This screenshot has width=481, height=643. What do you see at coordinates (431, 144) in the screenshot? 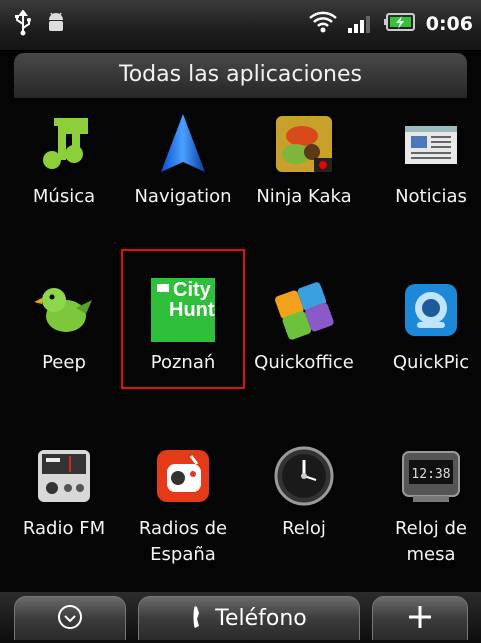
I see `news-icon` at bounding box center [431, 144].